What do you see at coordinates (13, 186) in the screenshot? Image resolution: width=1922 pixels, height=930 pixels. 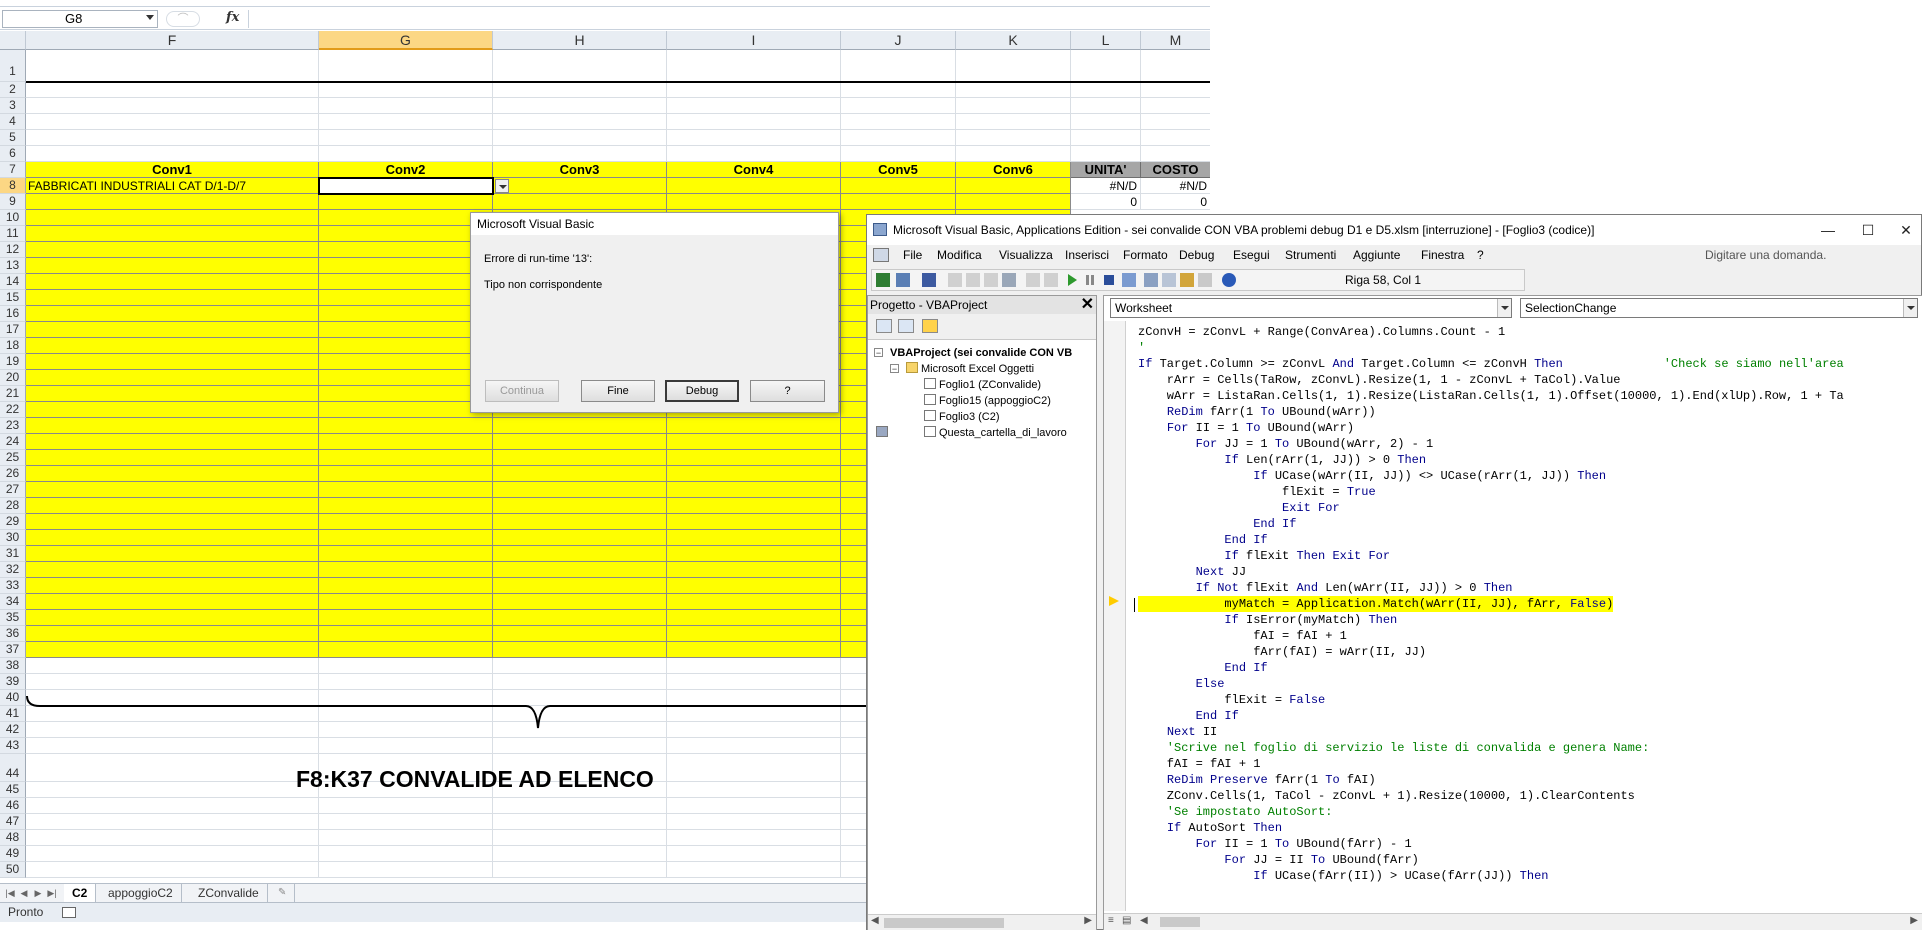 I see `row-header-8: 8` at bounding box center [13, 186].